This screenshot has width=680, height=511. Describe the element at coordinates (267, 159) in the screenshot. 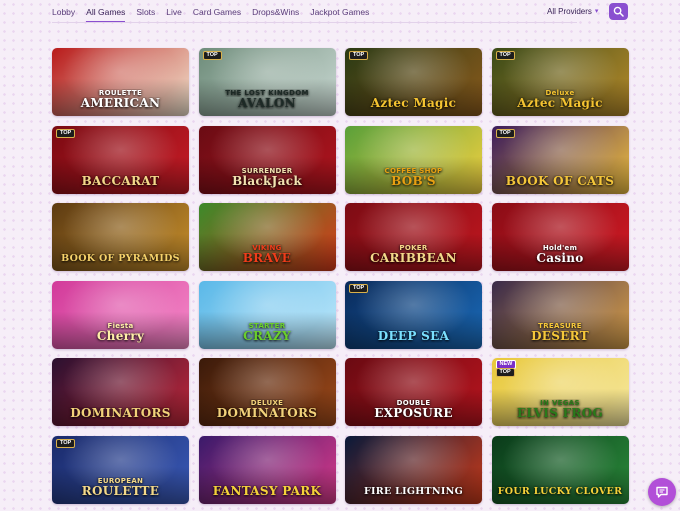

I see `game-tile: SURRENDER BlackJack` at that location.